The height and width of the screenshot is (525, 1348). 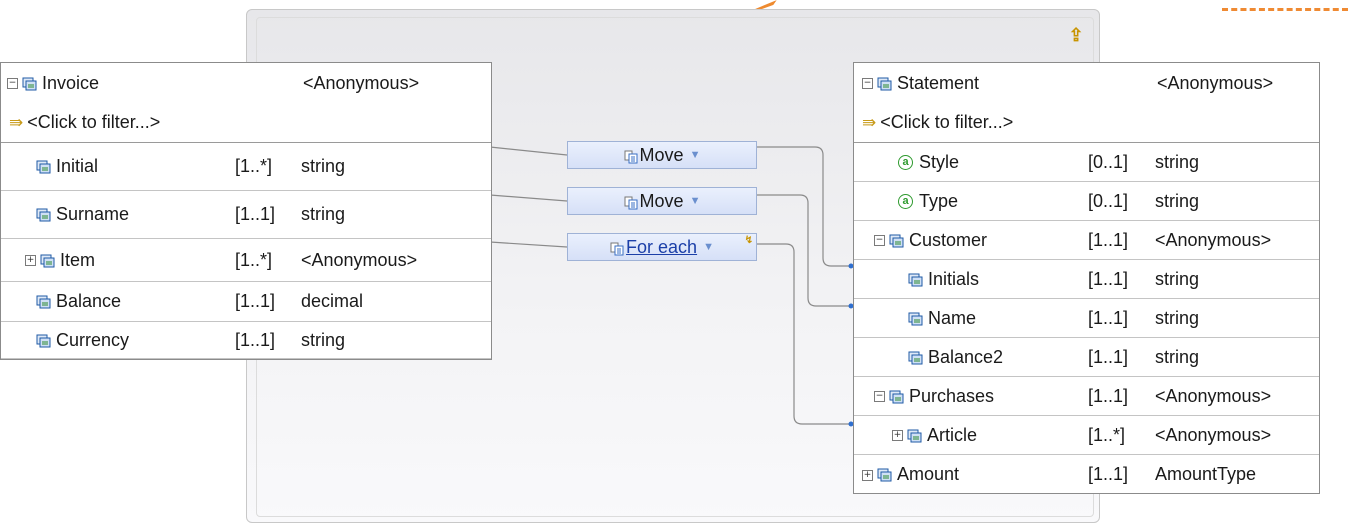 I want to click on source-row: + Item [1..*] <Anonymous>, so click(x=246, y=260).